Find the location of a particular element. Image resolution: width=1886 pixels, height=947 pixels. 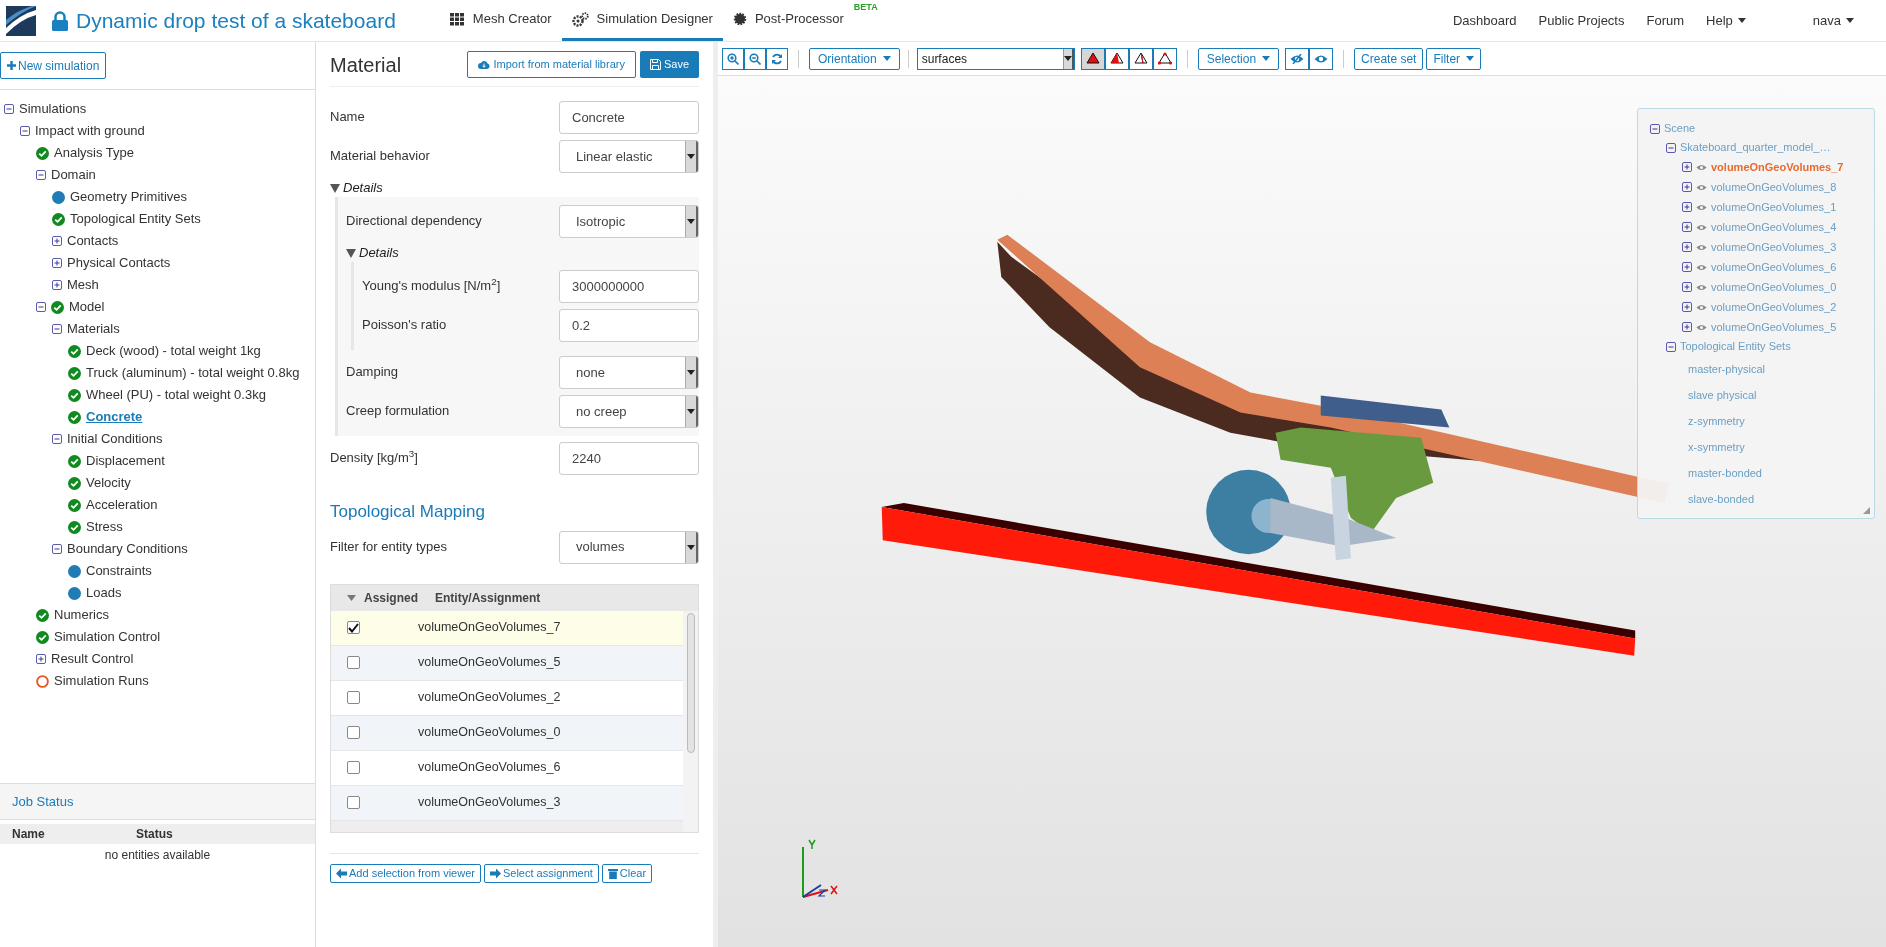

action-button: Select assignment is located at coordinates (541, 873).